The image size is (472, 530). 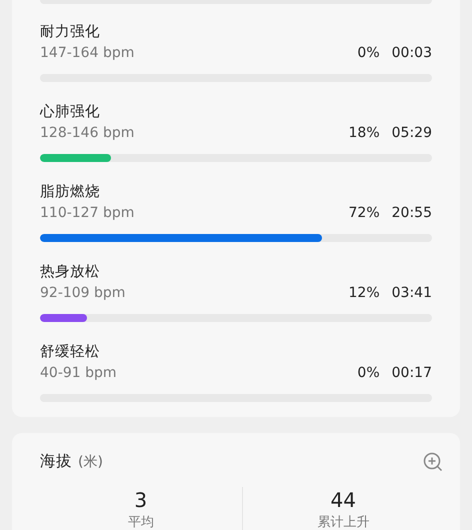 I want to click on zone-name: 耐力强化, so click(x=70, y=32).